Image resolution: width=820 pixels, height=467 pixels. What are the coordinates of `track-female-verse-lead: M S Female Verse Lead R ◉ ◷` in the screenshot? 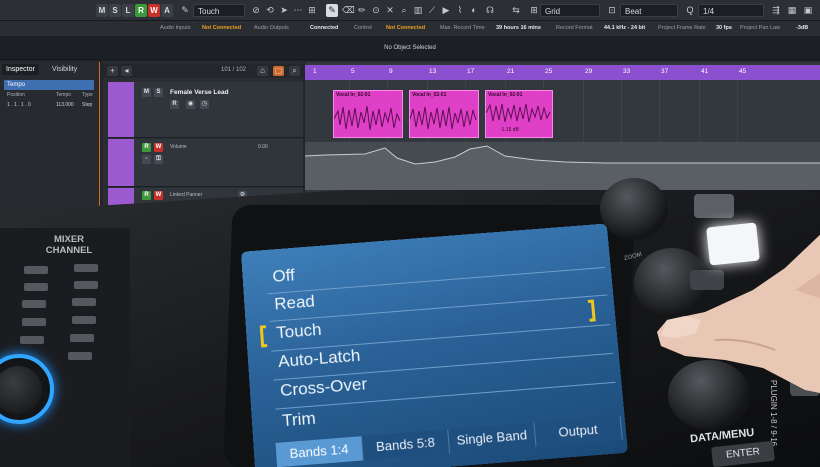 It's located at (205, 110).